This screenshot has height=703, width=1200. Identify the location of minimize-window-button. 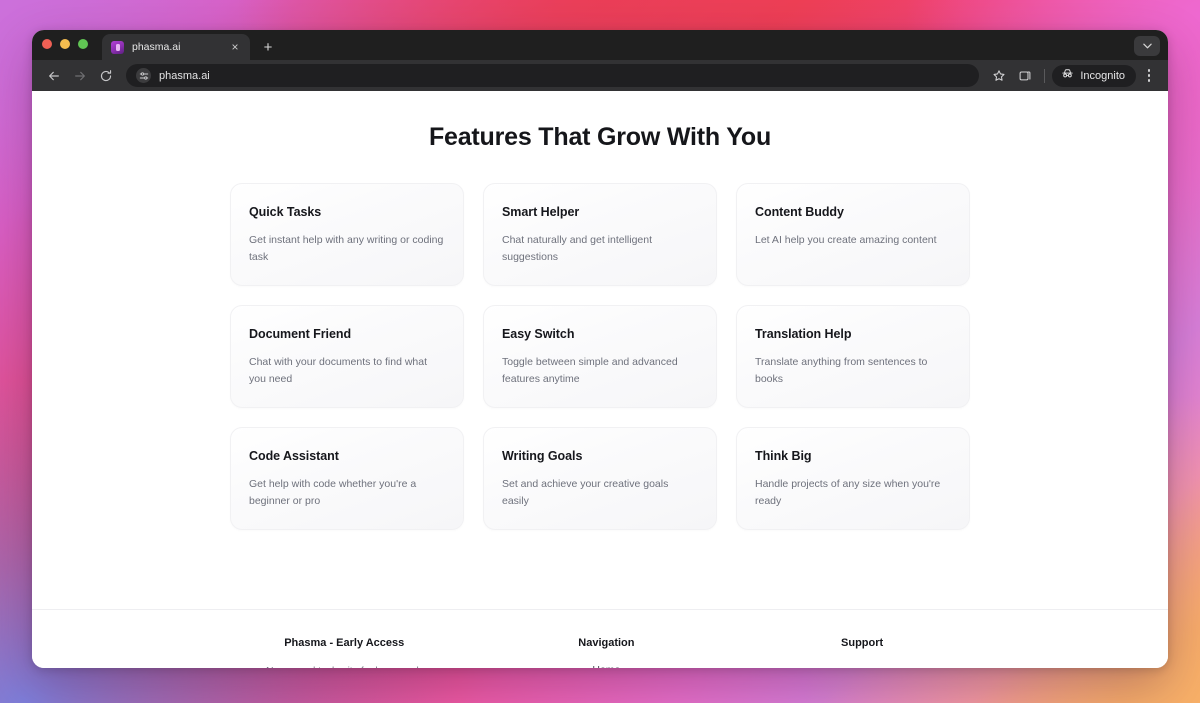
(65, 44).